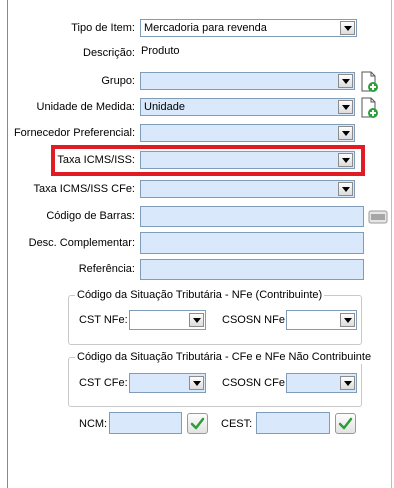 The width and height of the screenshot is (394, 488). Describe the element at coordinates (247, 107) in the screenshot. I see `unidade-select: Unidade` at that location.